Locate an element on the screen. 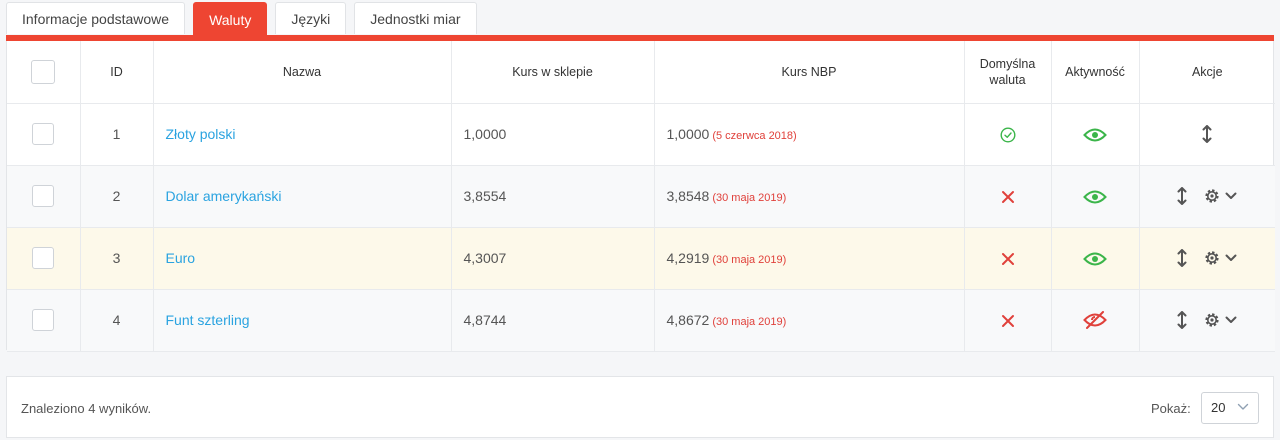  currency-name-link: Euro is located at coordinates (181, 258).